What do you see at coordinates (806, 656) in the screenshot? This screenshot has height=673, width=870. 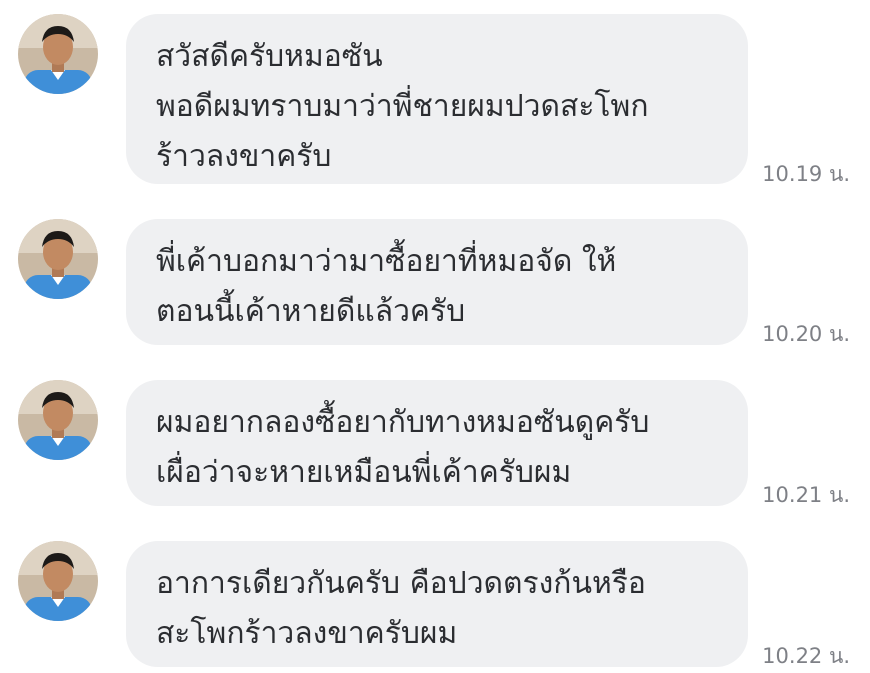 I see `message-timestamp: 10.22 น.` at bounding box center [806, 656].